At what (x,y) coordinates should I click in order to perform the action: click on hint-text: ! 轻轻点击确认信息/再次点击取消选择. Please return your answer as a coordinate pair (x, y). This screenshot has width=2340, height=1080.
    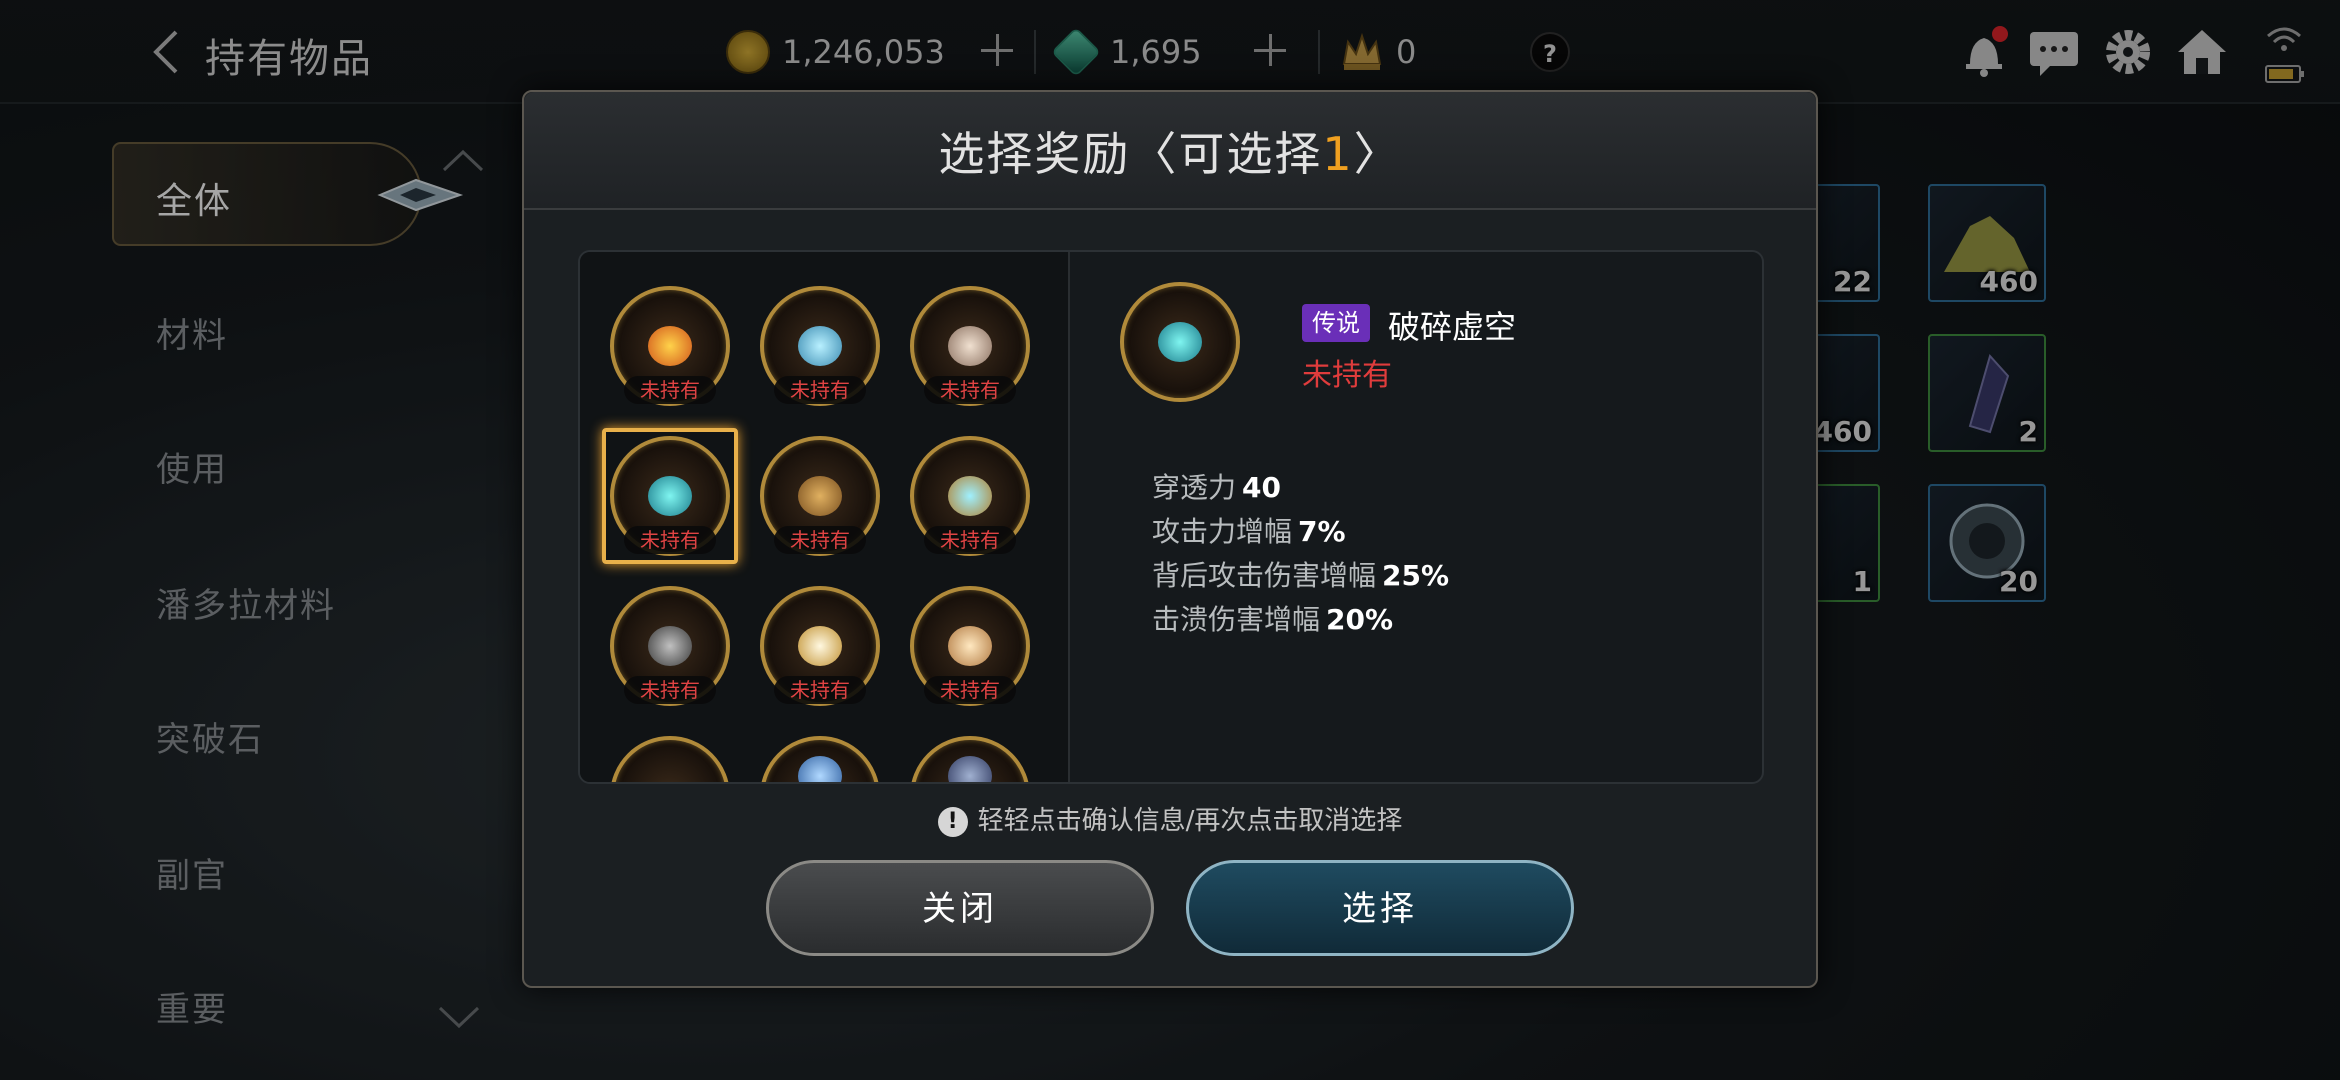
    Looking at the image, I should click on (1170, 818).